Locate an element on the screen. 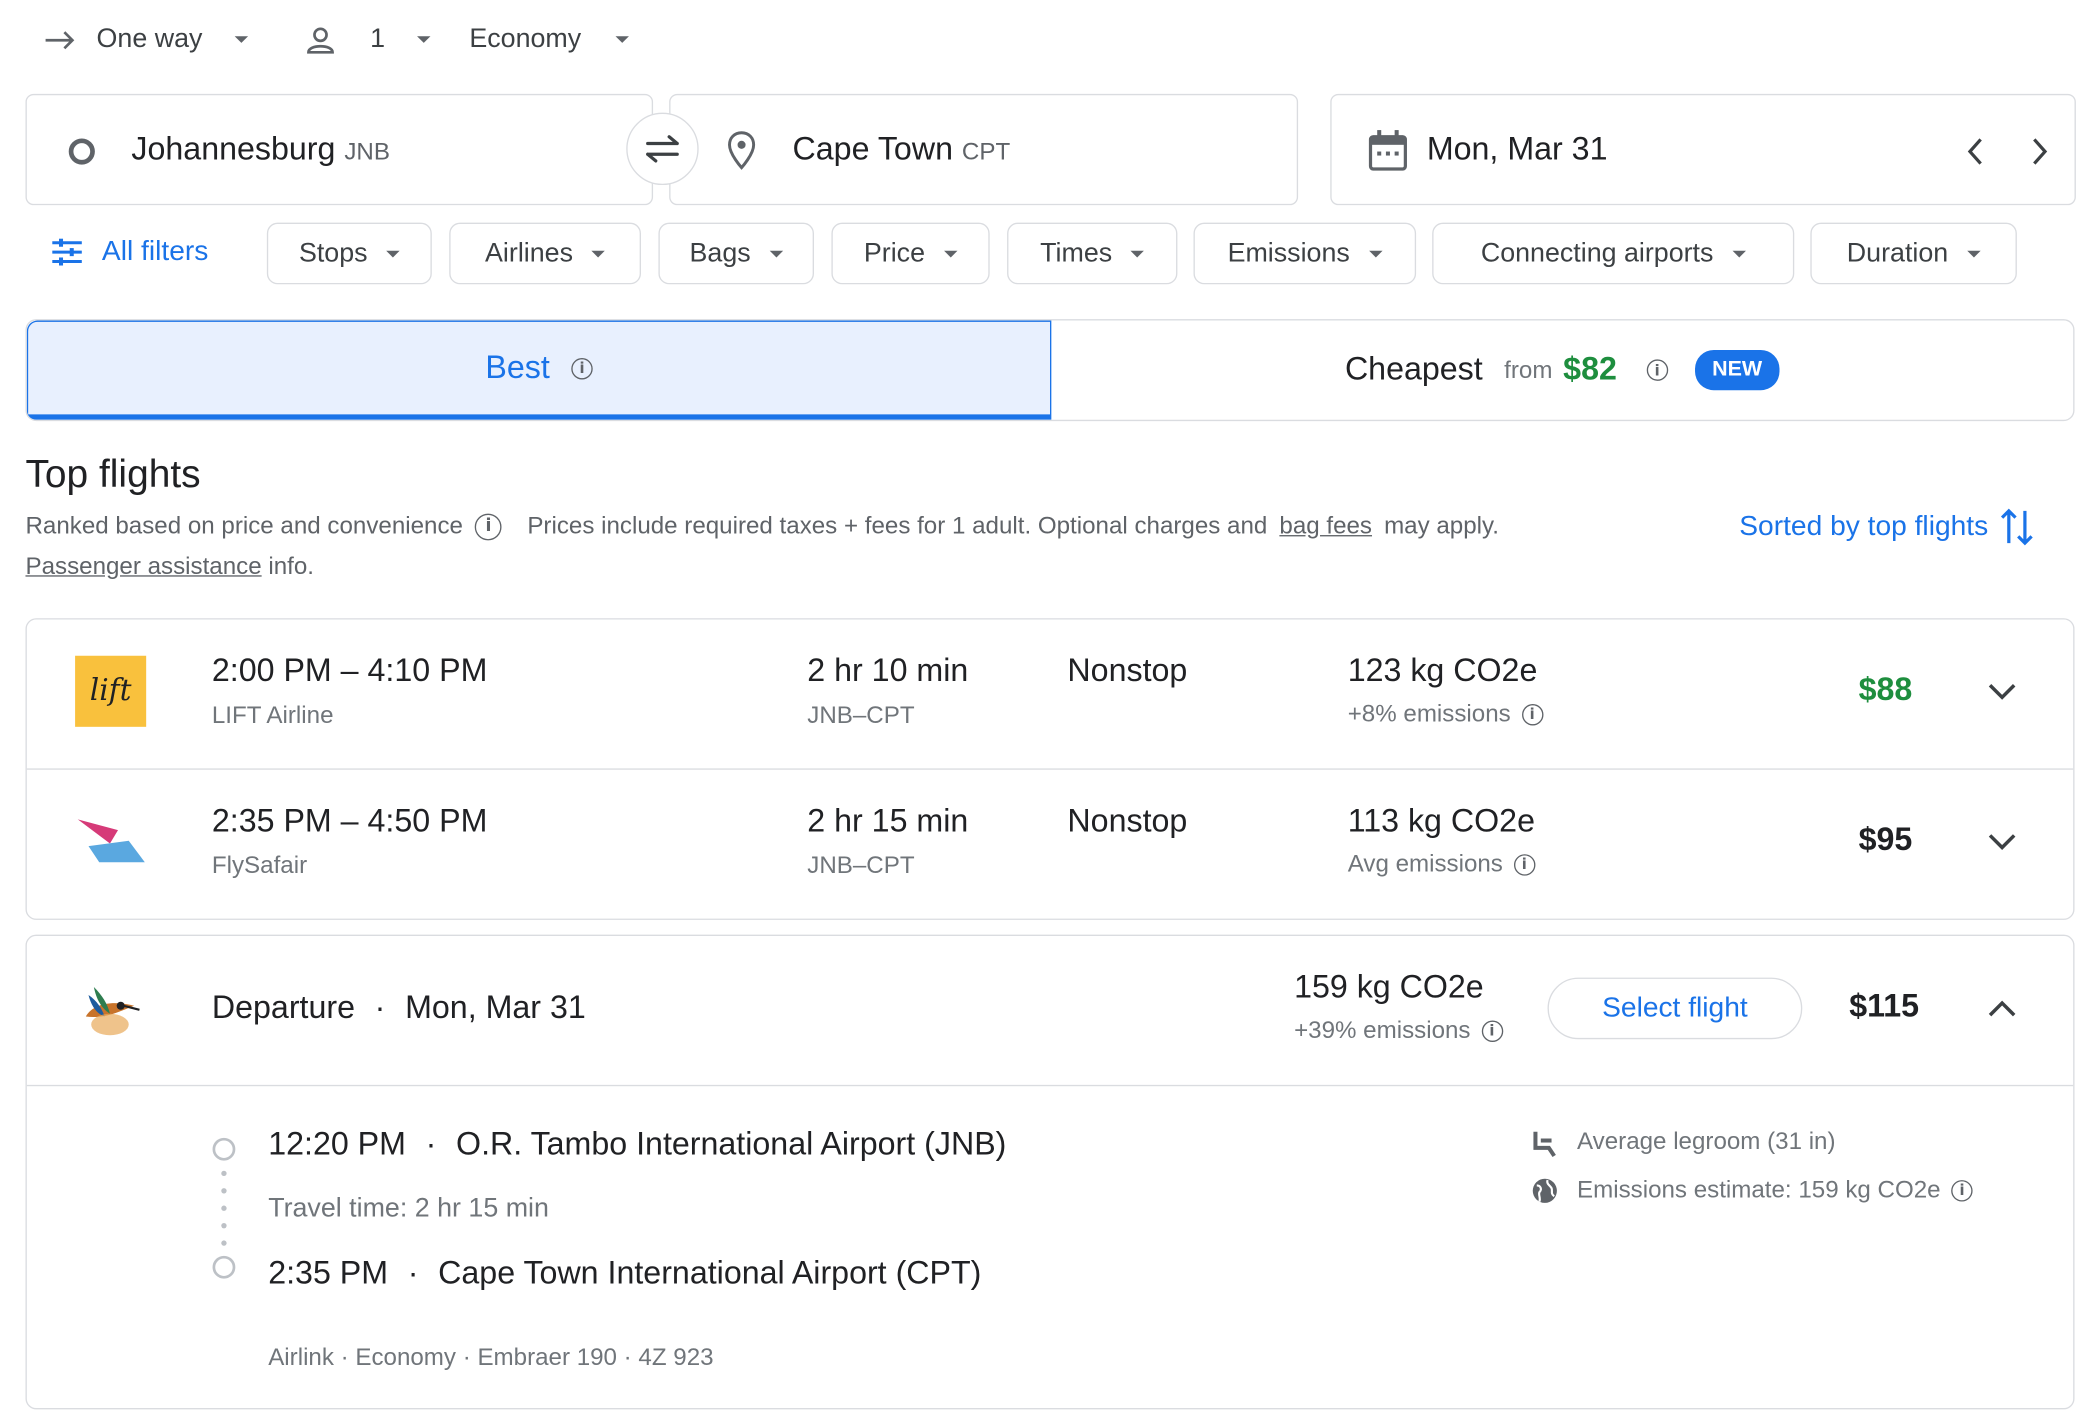 The width and height of the screenshot is (2100, 1424). filter-chip-price: Price is located at coordinates (910, 253).